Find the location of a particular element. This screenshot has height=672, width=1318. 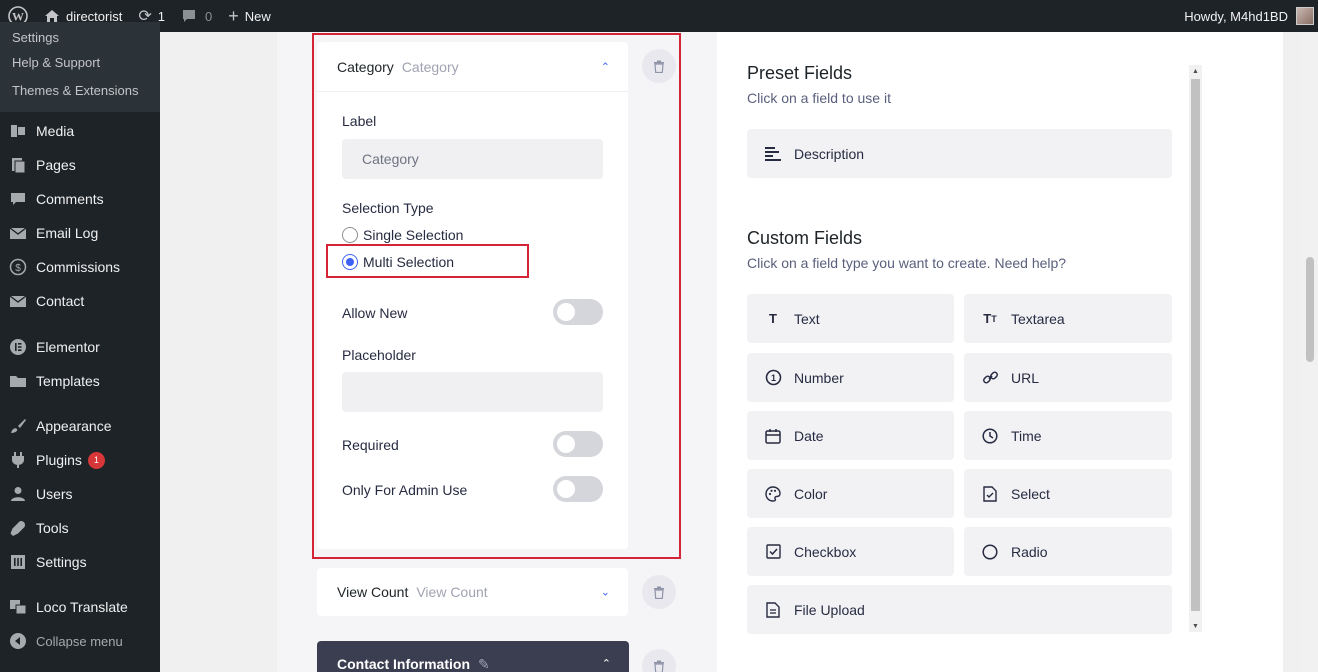

section-title: Contact Information is located at coordinates (403, 664).